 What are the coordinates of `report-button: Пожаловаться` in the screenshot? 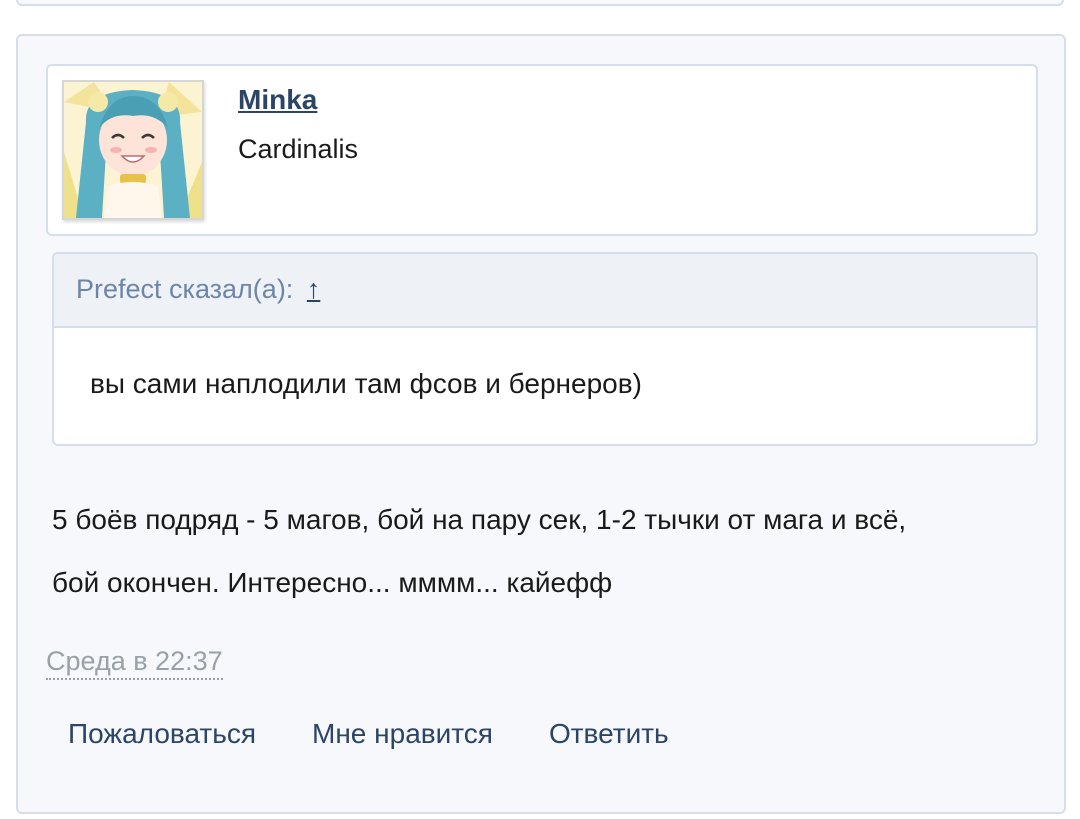 It's located at (162, 734).